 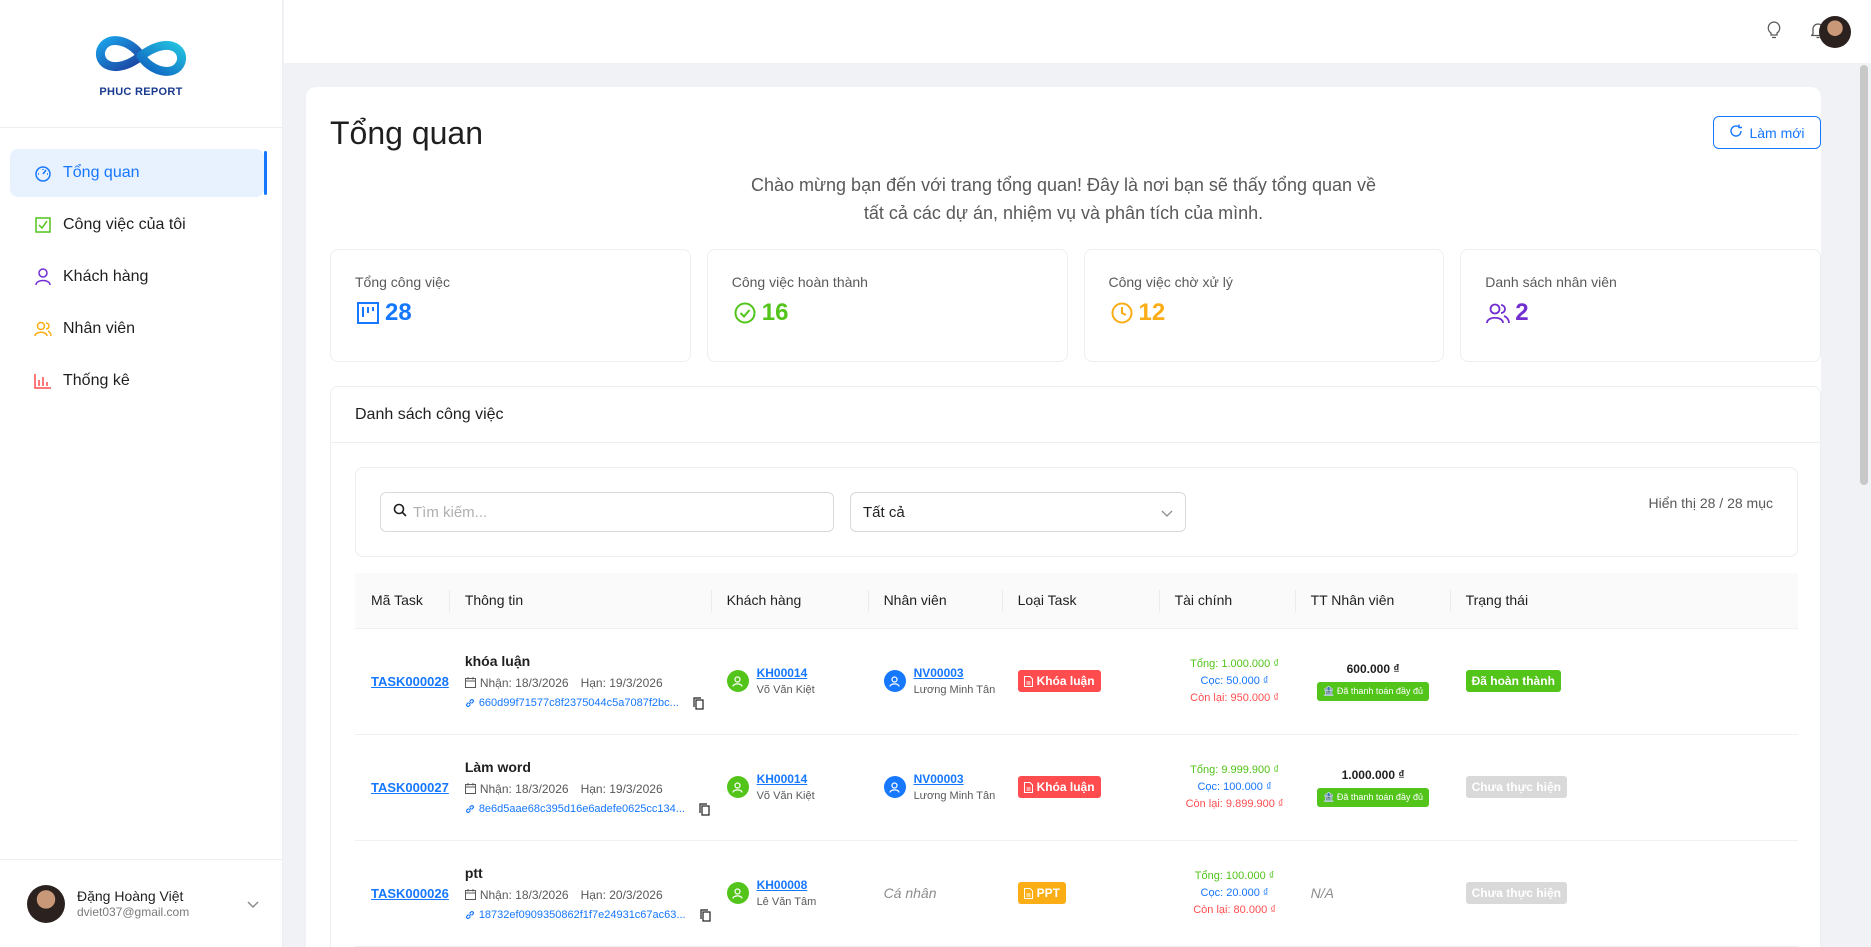 What do you see at coordinates (579, 601) in the screenshot?
I see `column-header: Thông tin` at bounding box center [579, 601].